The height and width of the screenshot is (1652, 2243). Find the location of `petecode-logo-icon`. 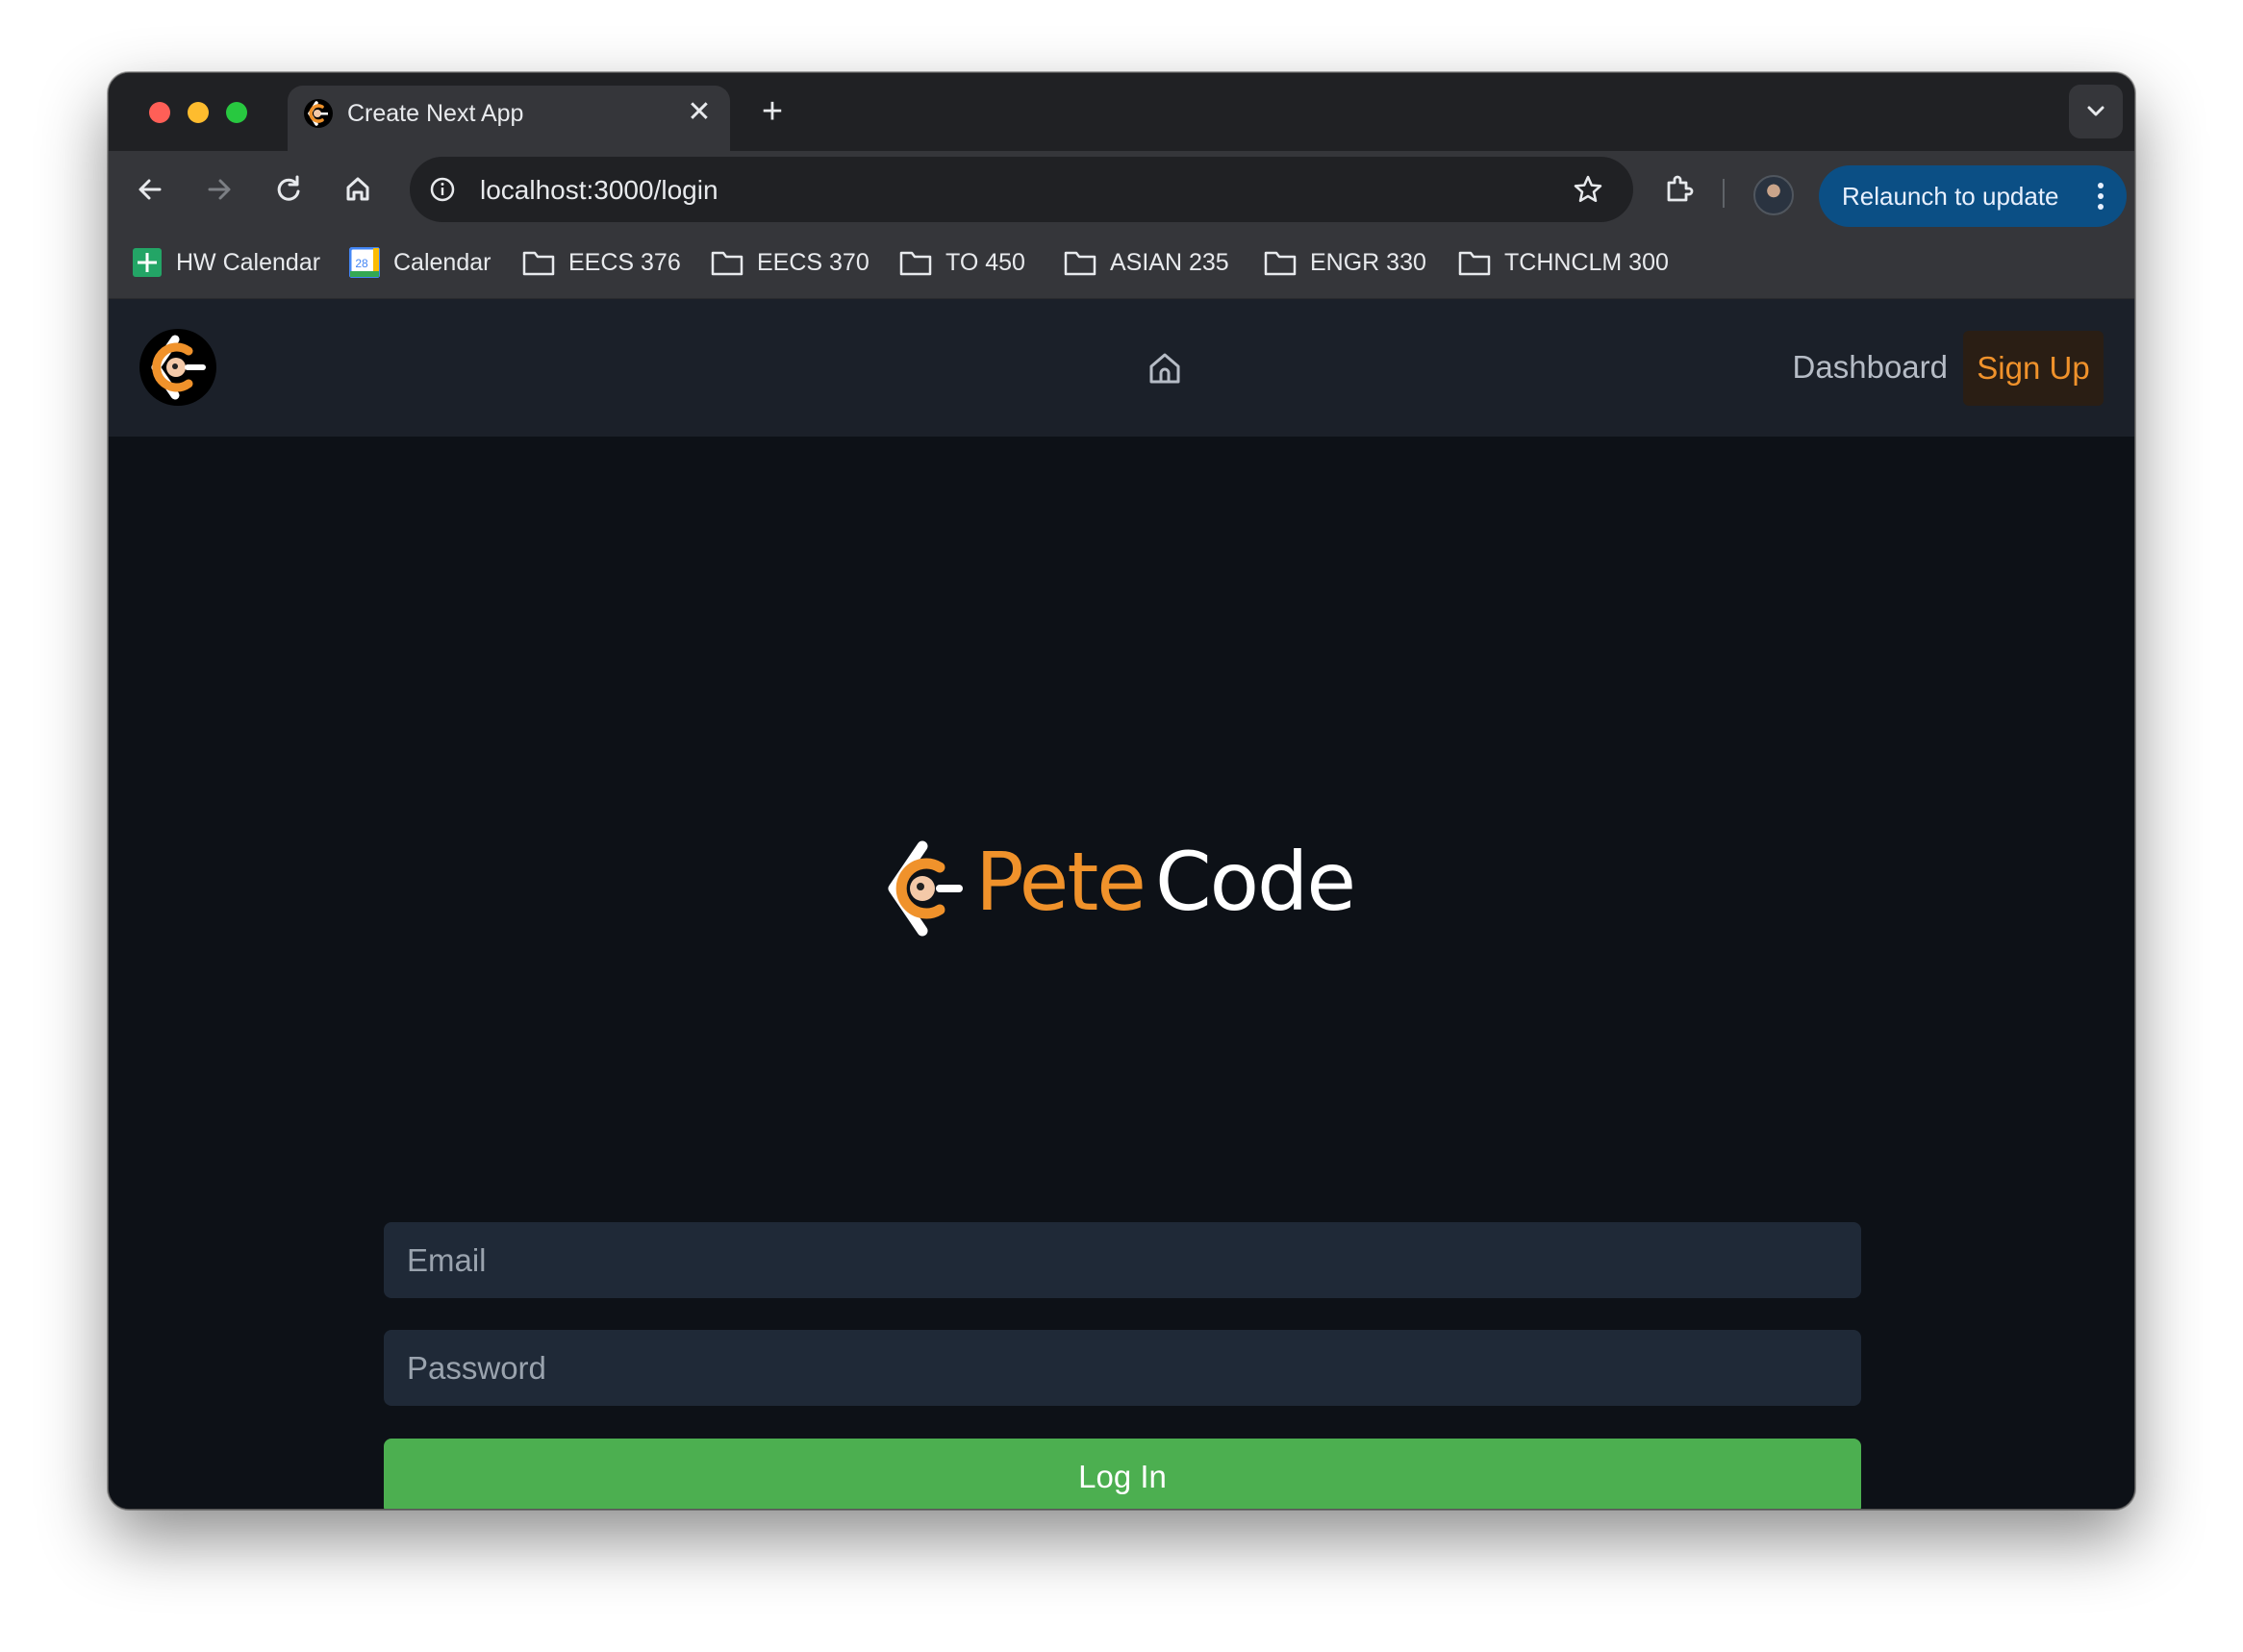

petecode-logo-icon is located at coordinates (178, 367).